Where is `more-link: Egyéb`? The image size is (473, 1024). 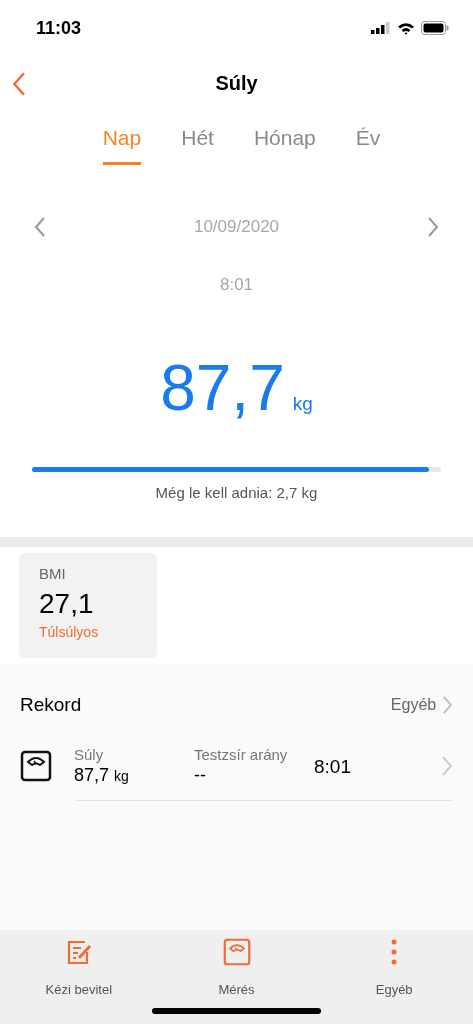
more-link: Egyéb is located at coordinates (421, 705).